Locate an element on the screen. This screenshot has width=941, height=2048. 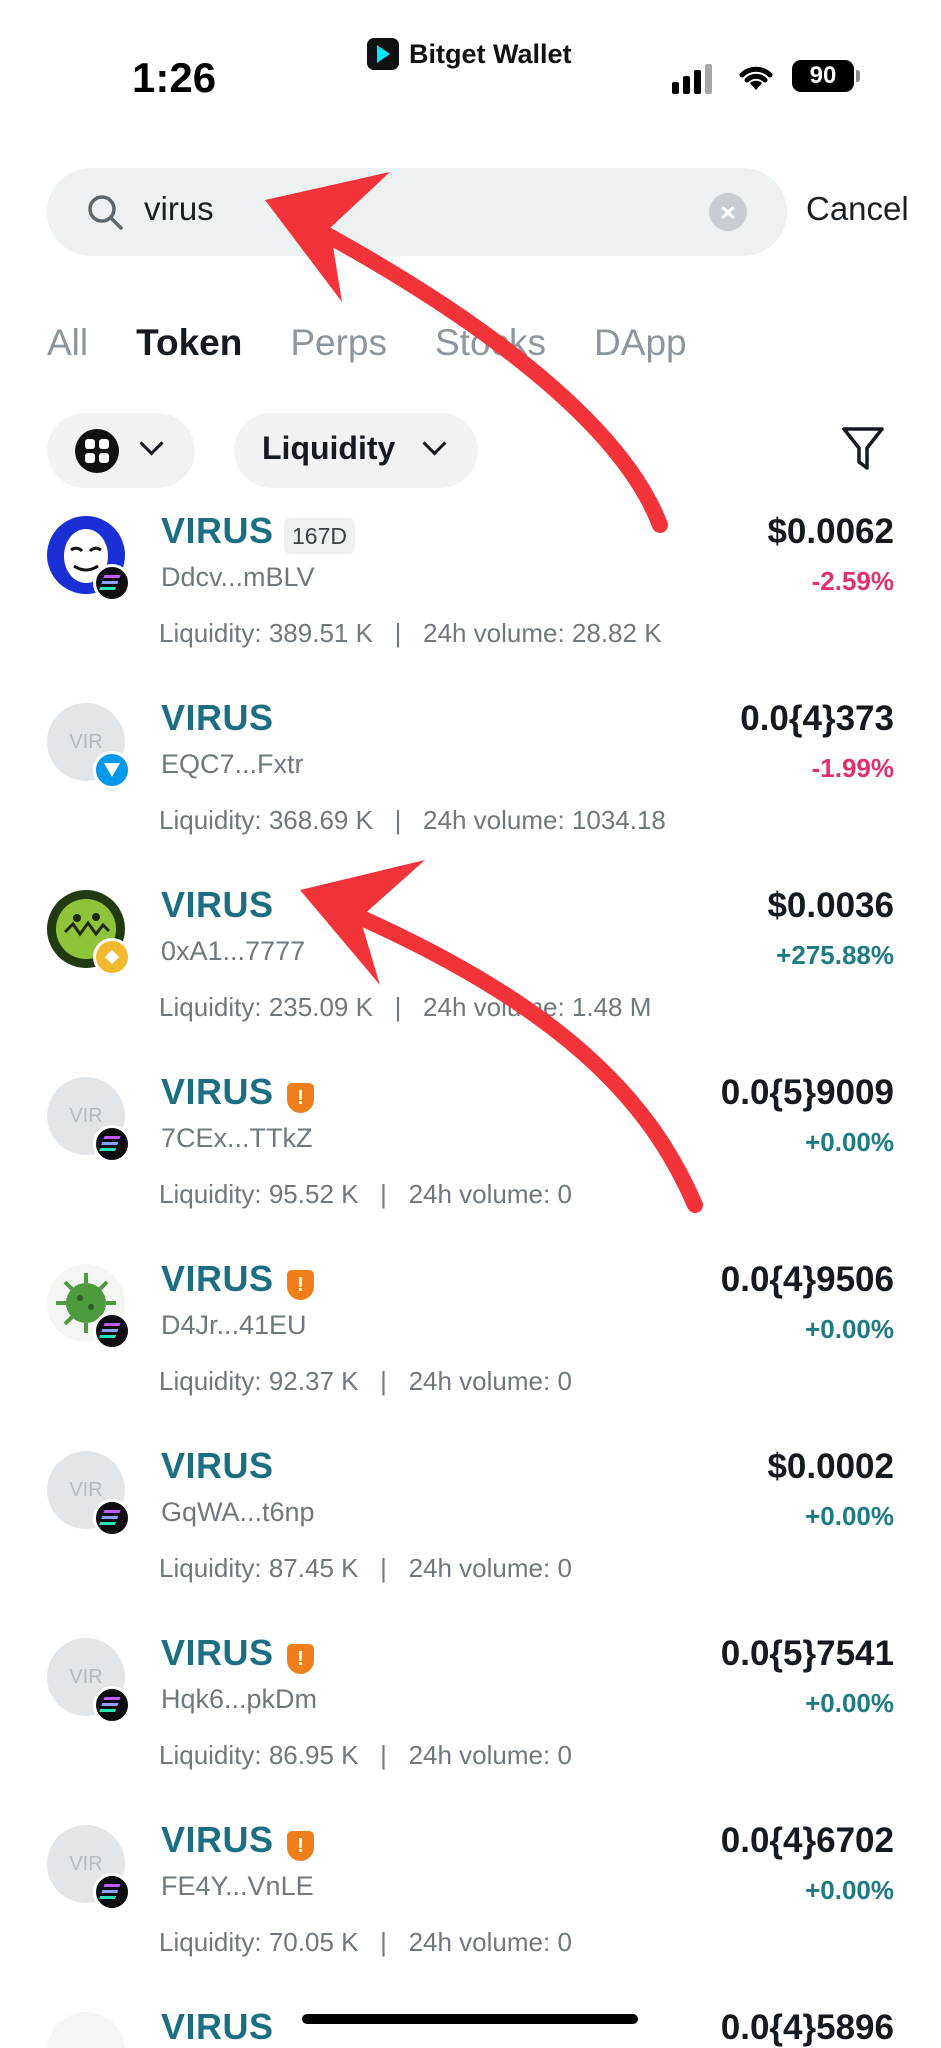
token-liquidity: Liquidity: 87.45 K is located at coordinates (259, 1568).